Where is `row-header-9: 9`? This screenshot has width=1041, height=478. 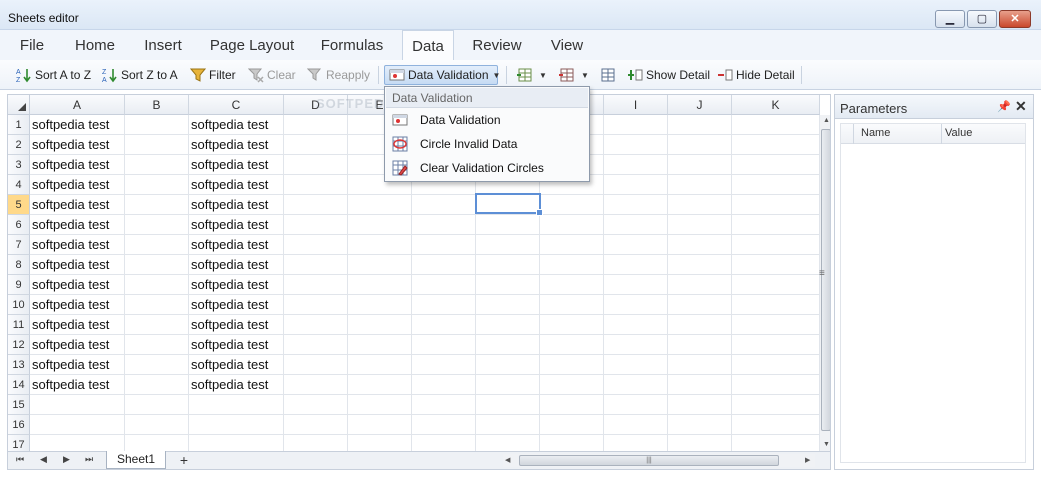
row-header-9: 9 is located at coordinates (19, 285).